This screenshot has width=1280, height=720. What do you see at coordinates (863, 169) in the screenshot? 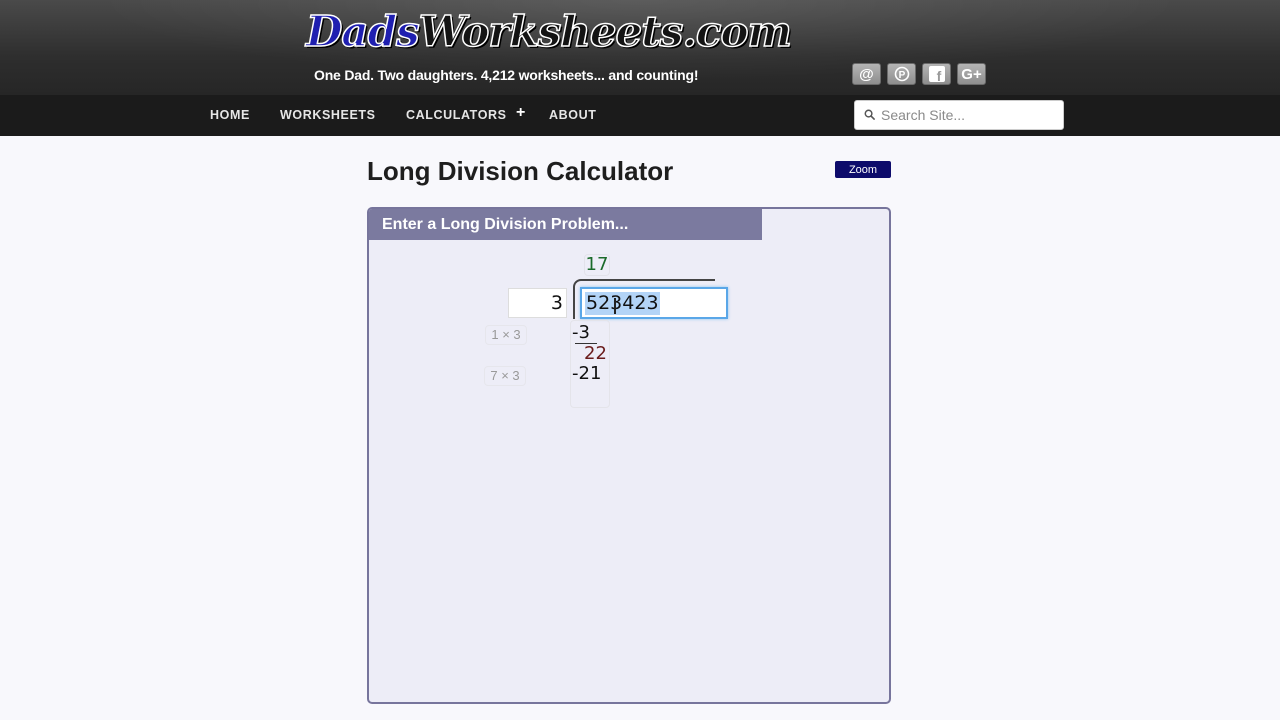
I see `zoom-button: Zoom` at bounding box center [863, 169].